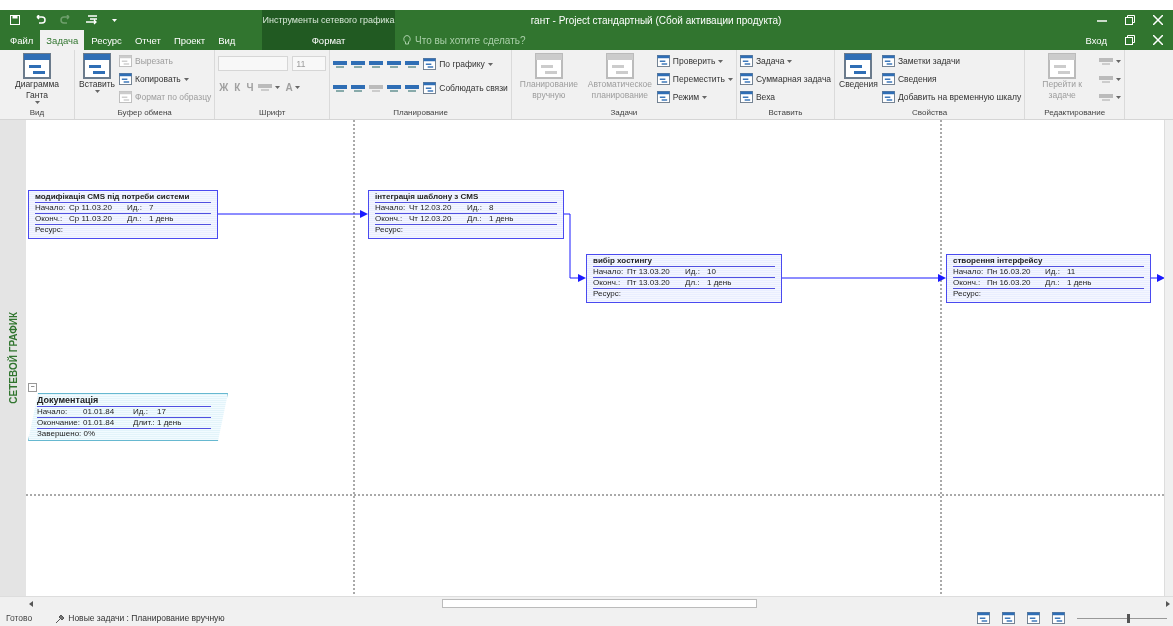 This screenshot has height=626, width=1173. I want to click on node-label: Ресурс:, so click(607, 294).